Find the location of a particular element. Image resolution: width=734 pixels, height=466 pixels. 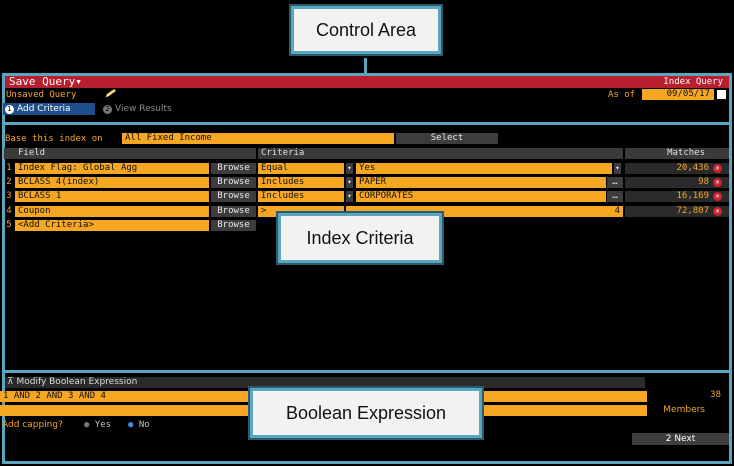

row-3-operator-dropdown-icon: ▾ is located at coordinates (349, 196).